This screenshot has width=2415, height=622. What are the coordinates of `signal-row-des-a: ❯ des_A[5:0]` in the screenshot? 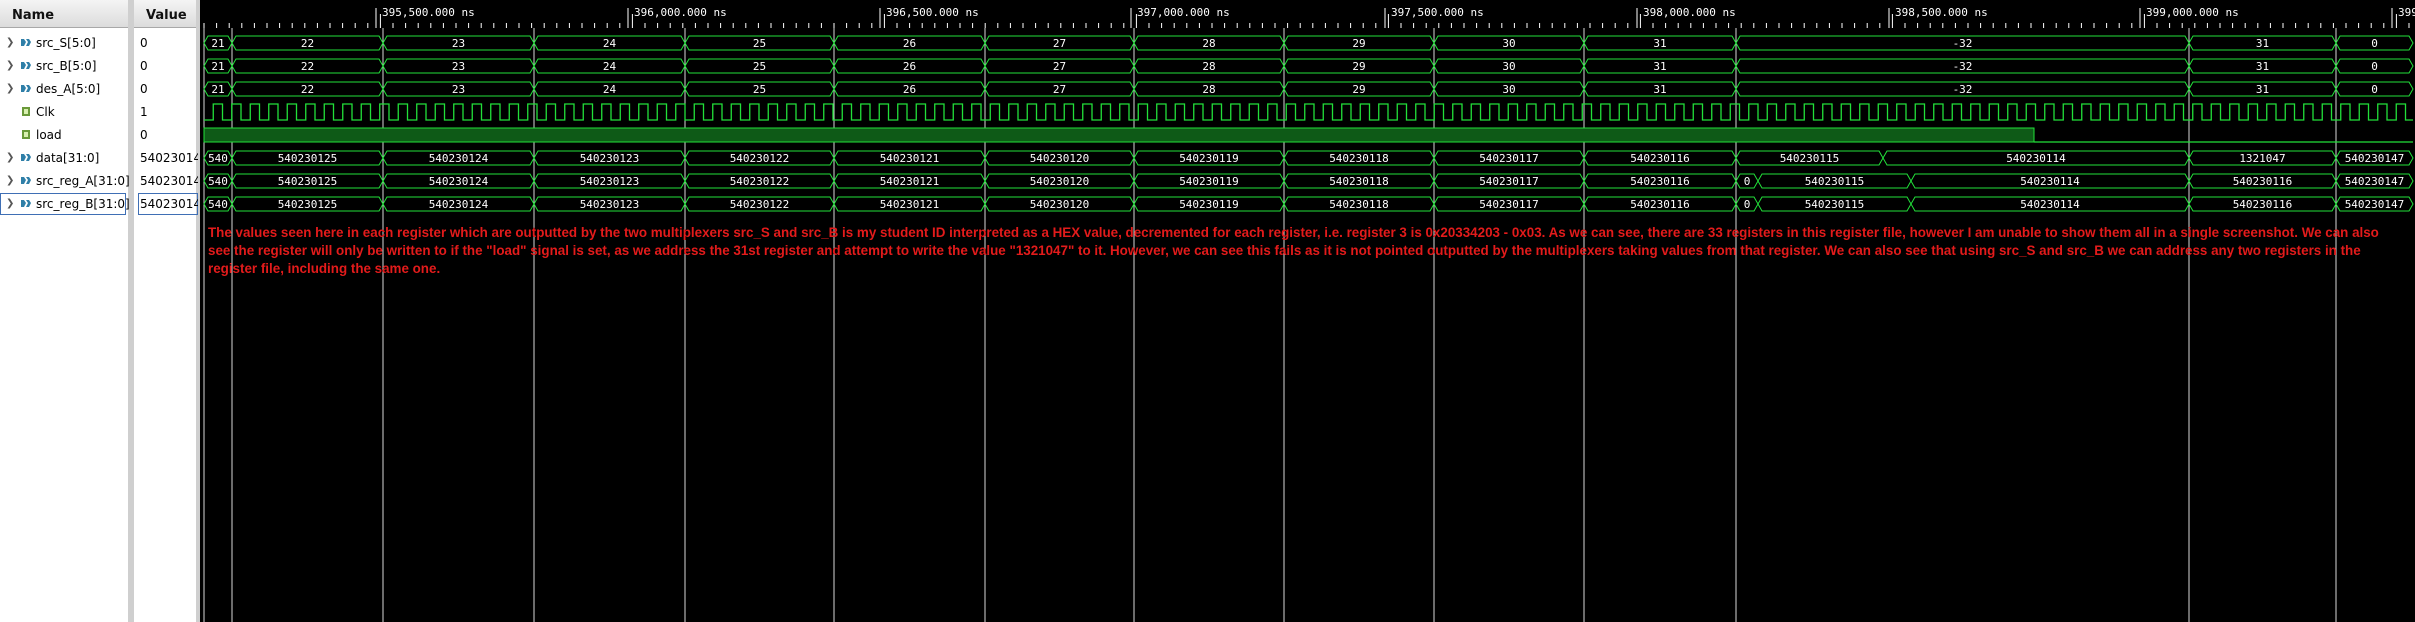 It's located at (64, 89).